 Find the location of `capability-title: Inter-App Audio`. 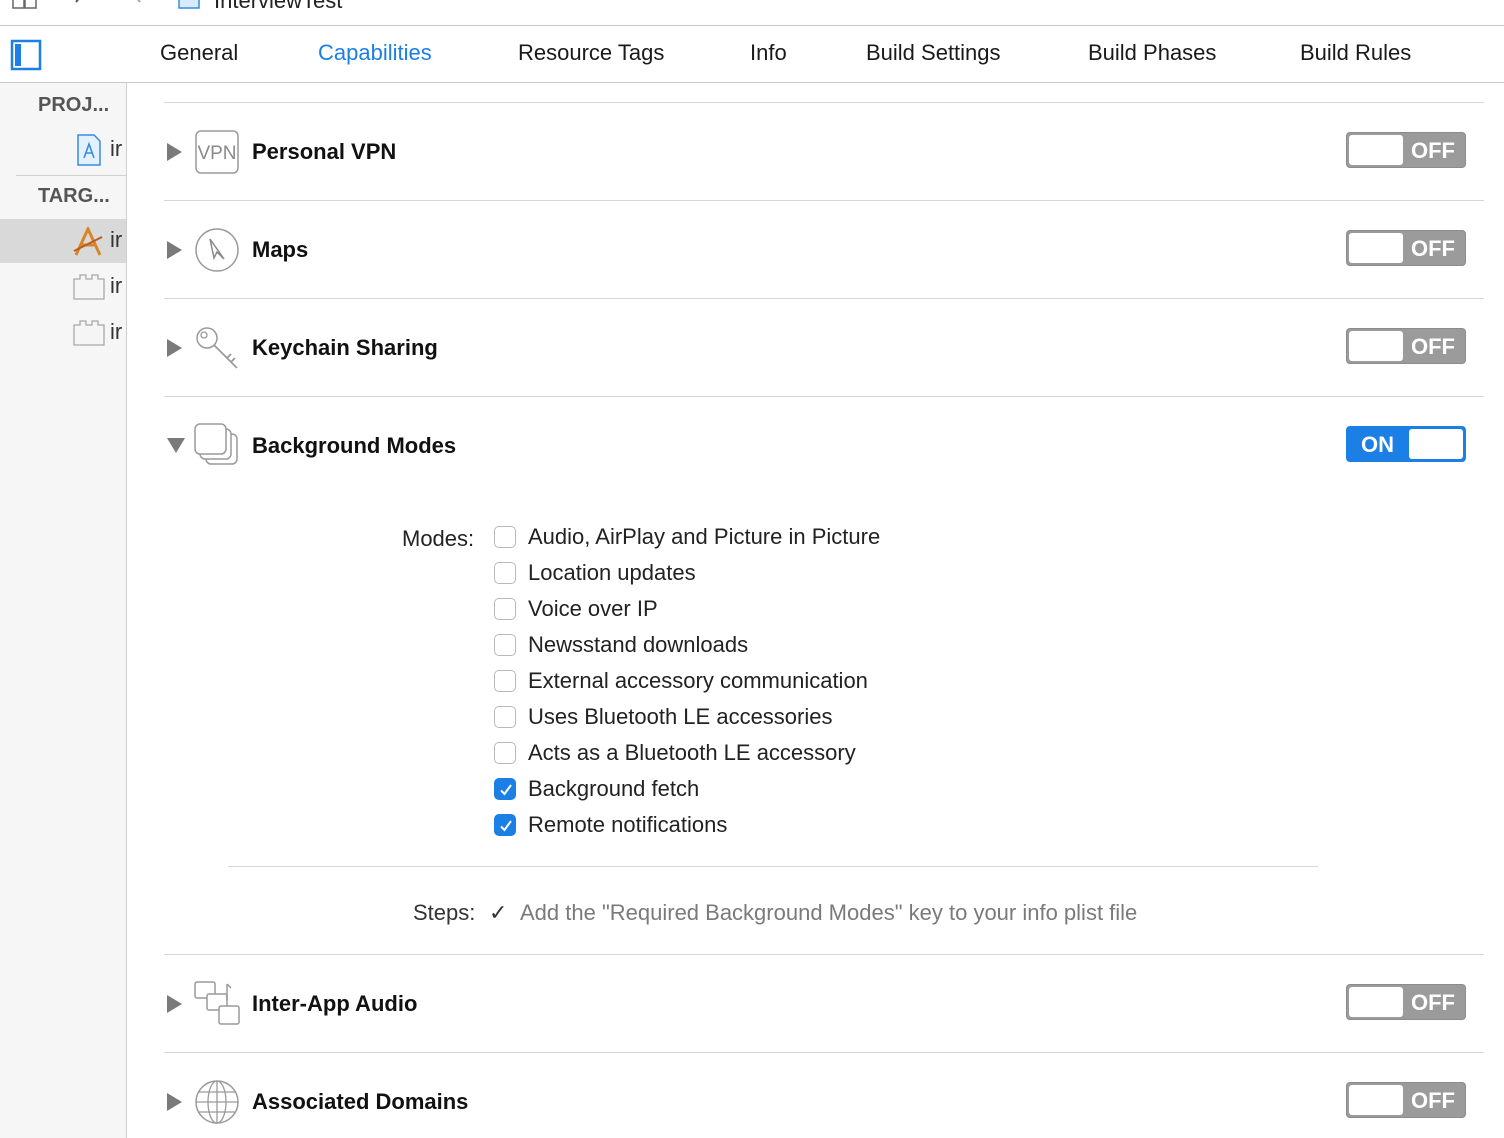

capability-title: Inter-App Audio is located at coordinates (335, 1003).